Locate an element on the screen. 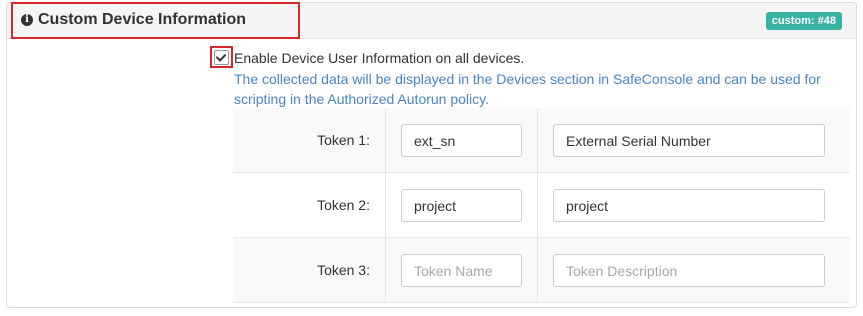 The width and height of the screenshot is (863, 316). panel-header: i Custom Device Information custom: #48 is located at coordinates (431, 21).